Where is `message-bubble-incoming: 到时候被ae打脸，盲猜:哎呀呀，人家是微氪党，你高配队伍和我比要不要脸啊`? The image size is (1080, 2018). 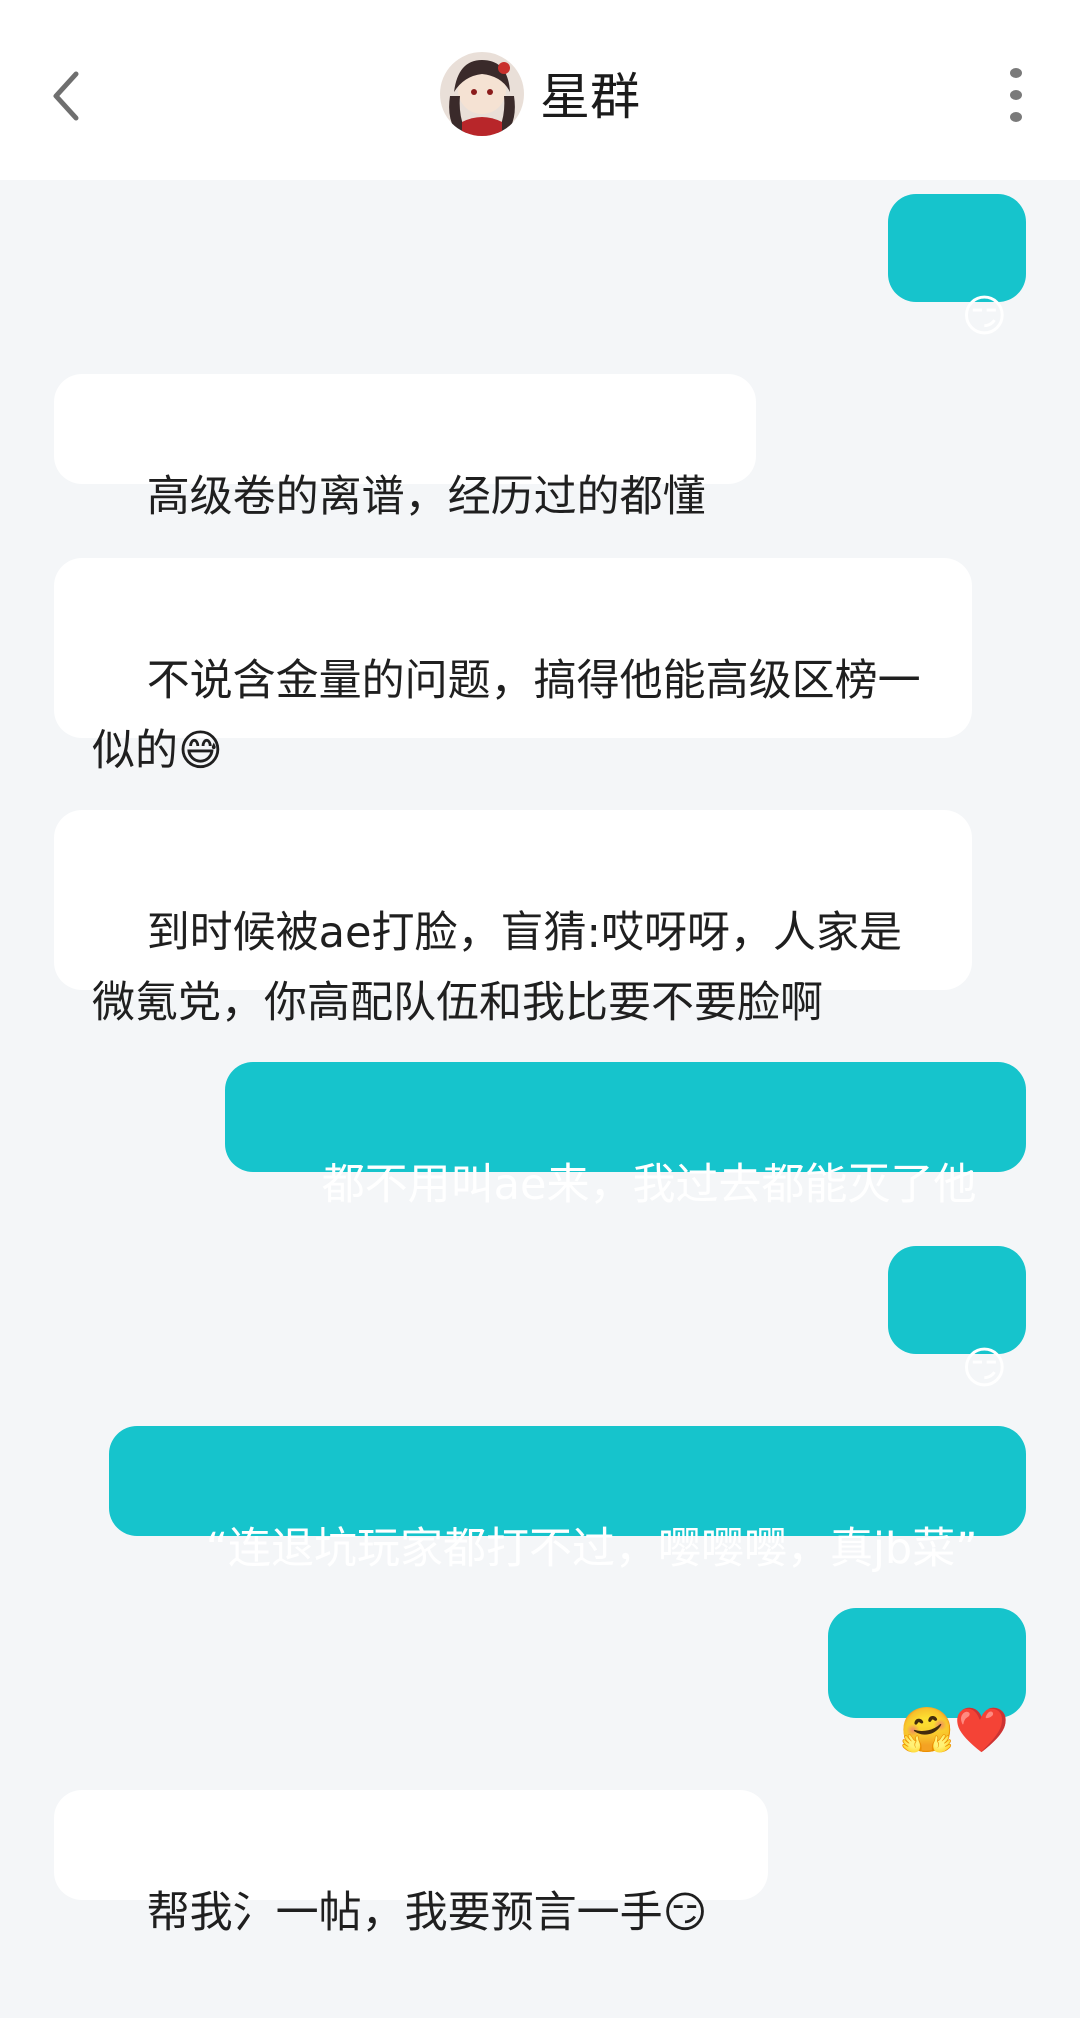 message-bubble-incoming: 到时候被ae打脸，盲猜:哎呀呀，人家是微氪党，你高配队伍和我比要不要脸啊 is located at coordinates (513, 919).